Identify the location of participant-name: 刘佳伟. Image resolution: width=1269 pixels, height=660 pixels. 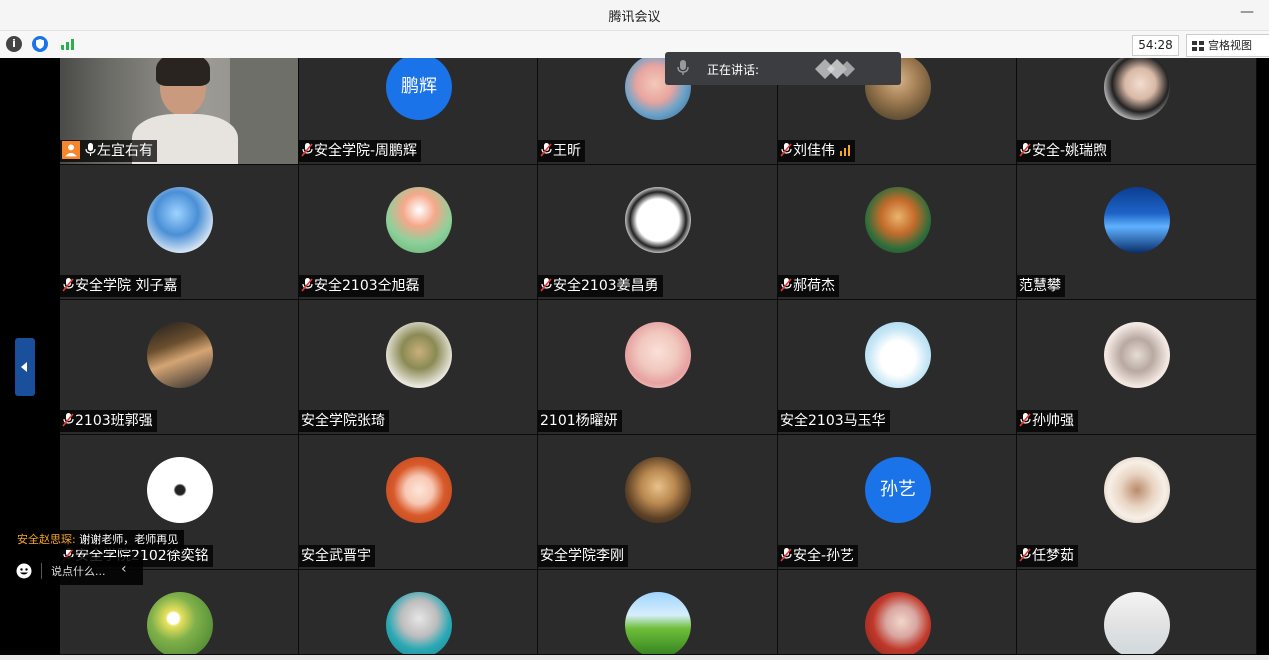
(814, 151).